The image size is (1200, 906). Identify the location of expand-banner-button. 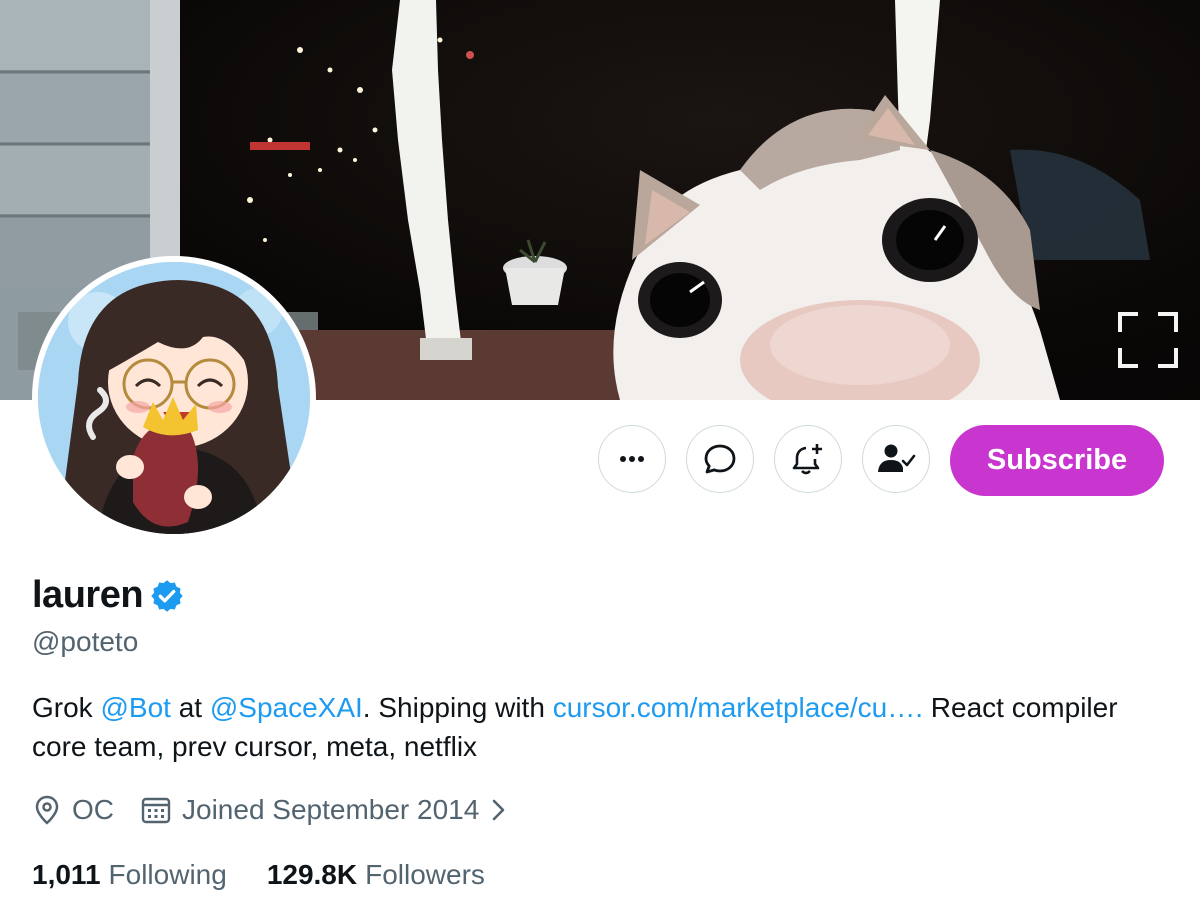
(1148, 340).